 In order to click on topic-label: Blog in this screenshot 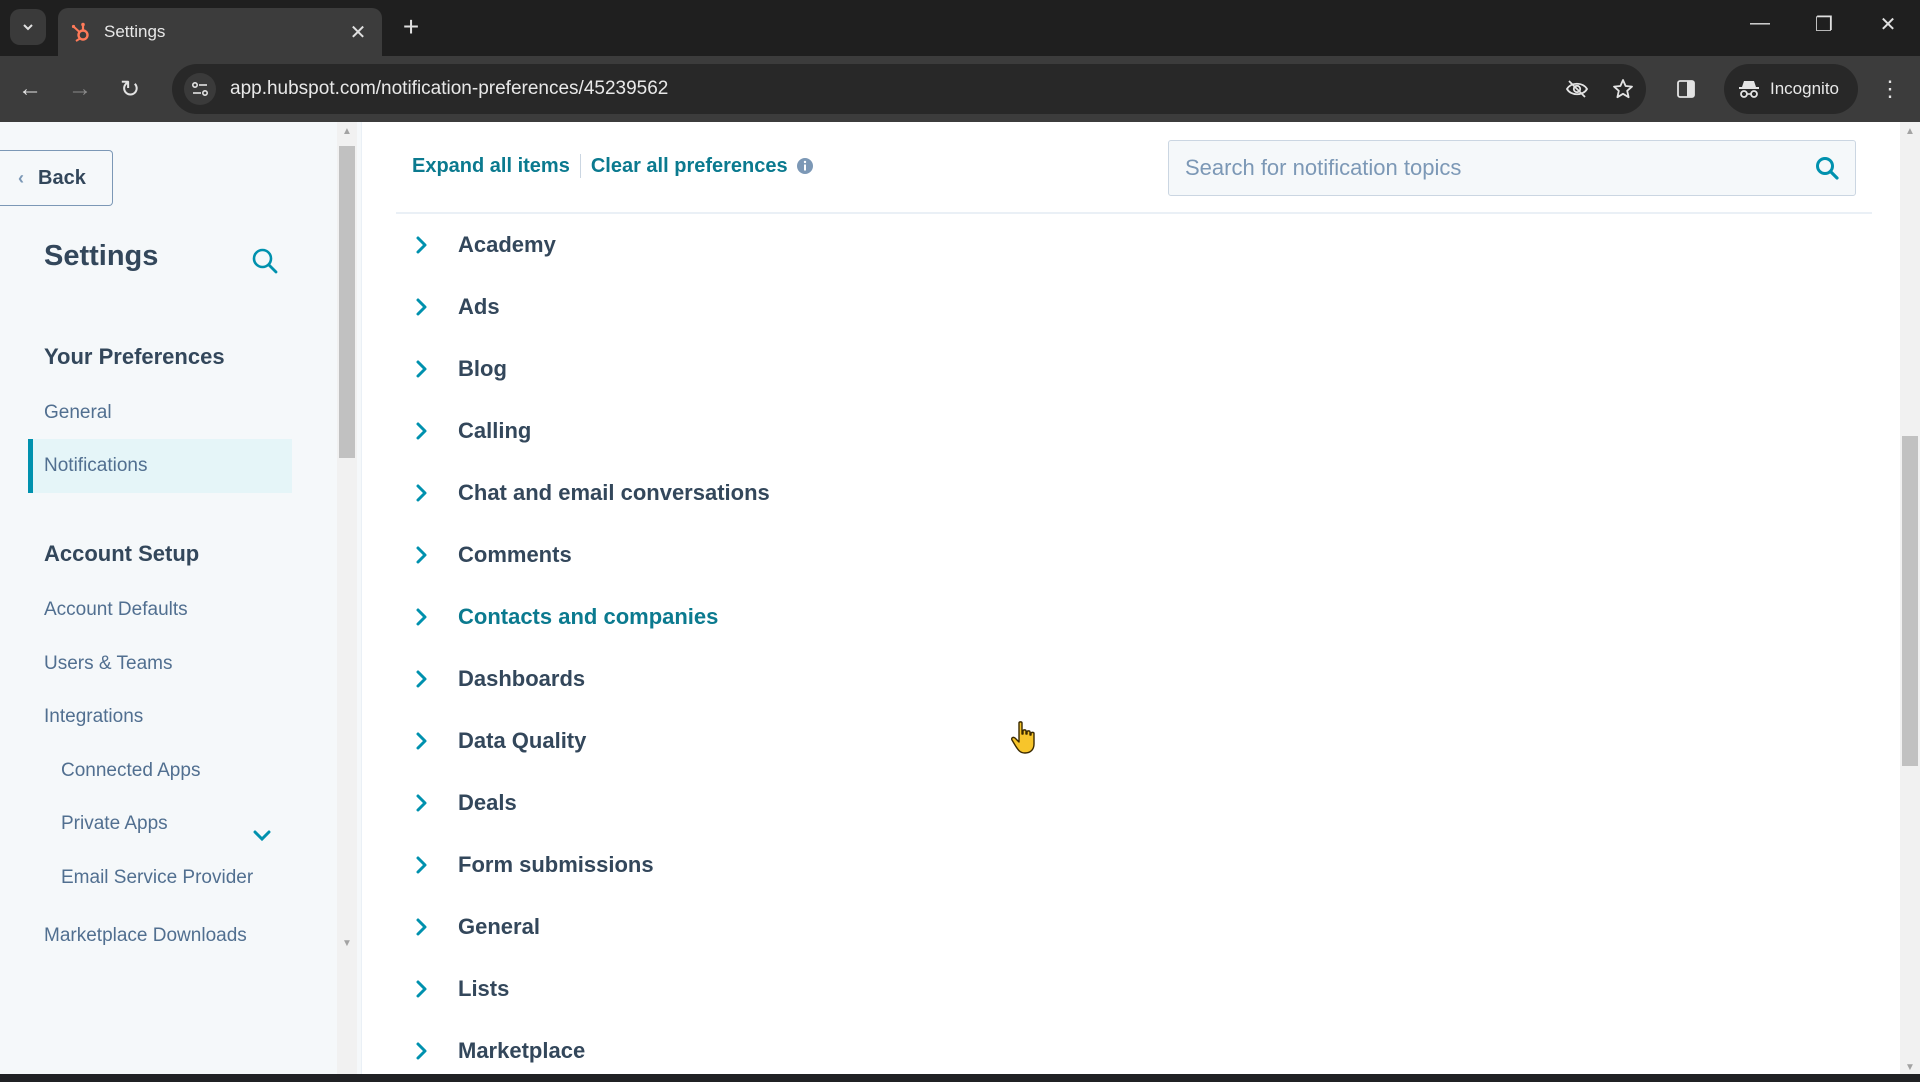, I will do `click(482, 368)`.